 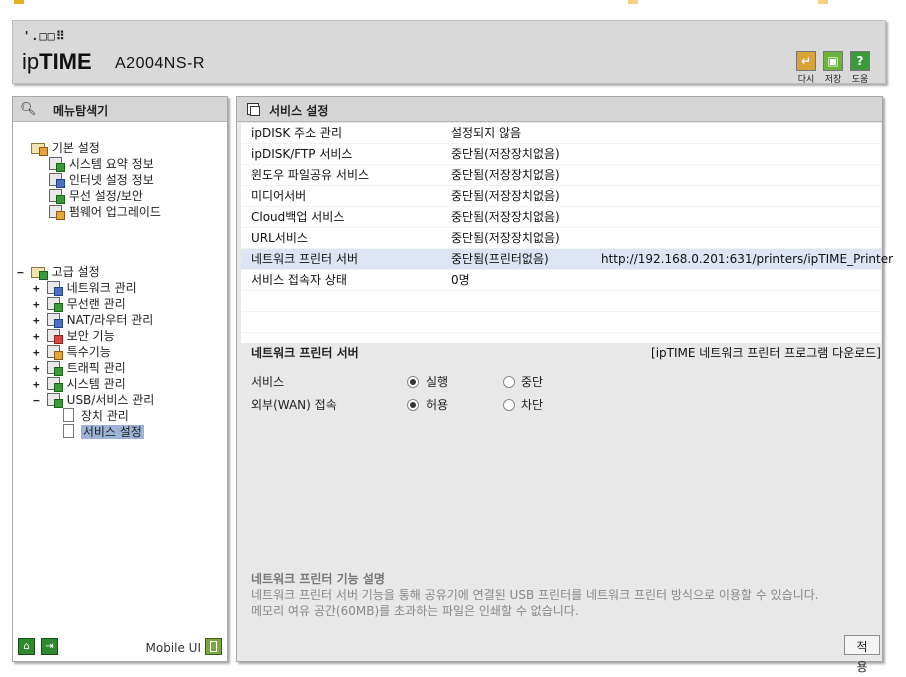 What do you see at coordinates (449, 52) in the screenshot?
I see `router-header: '.□□⠿ ipTIME A2004NS-R ↵ 다시 ▣ 저장 ? 도움` at bounding box center [449, 52].